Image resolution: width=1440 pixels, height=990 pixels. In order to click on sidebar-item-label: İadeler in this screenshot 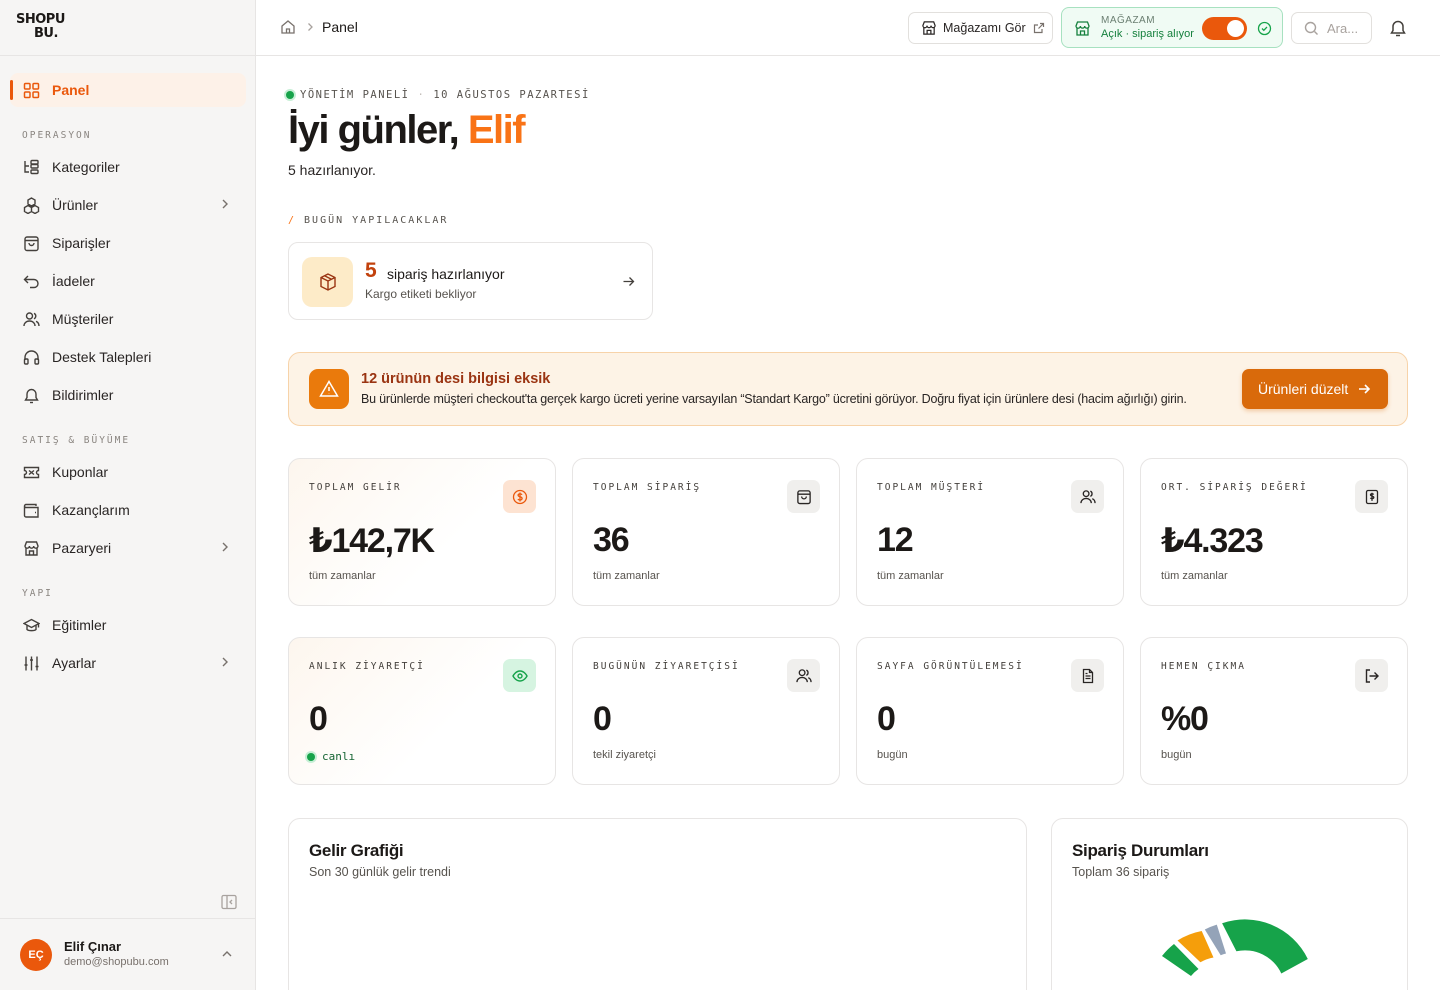, I will do `click(73, 281)`.